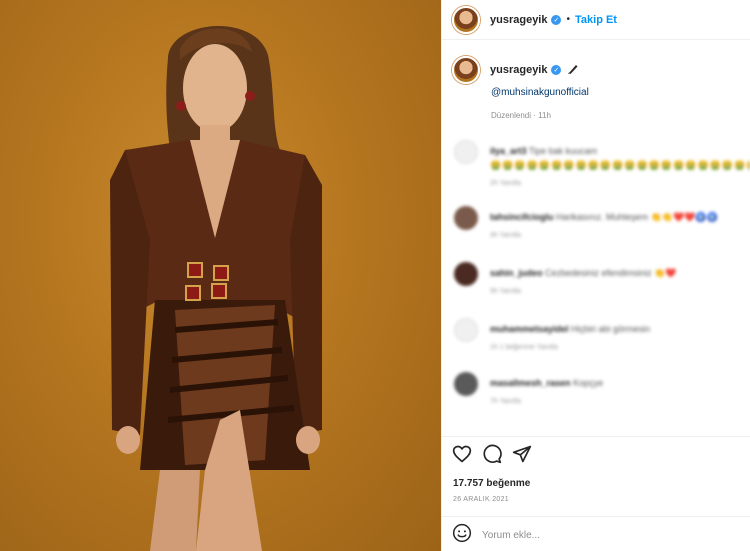  What do you see at coordinates (573, 70) in the screenshot?
I see `pen-icon` at bounding box center [573, 70].